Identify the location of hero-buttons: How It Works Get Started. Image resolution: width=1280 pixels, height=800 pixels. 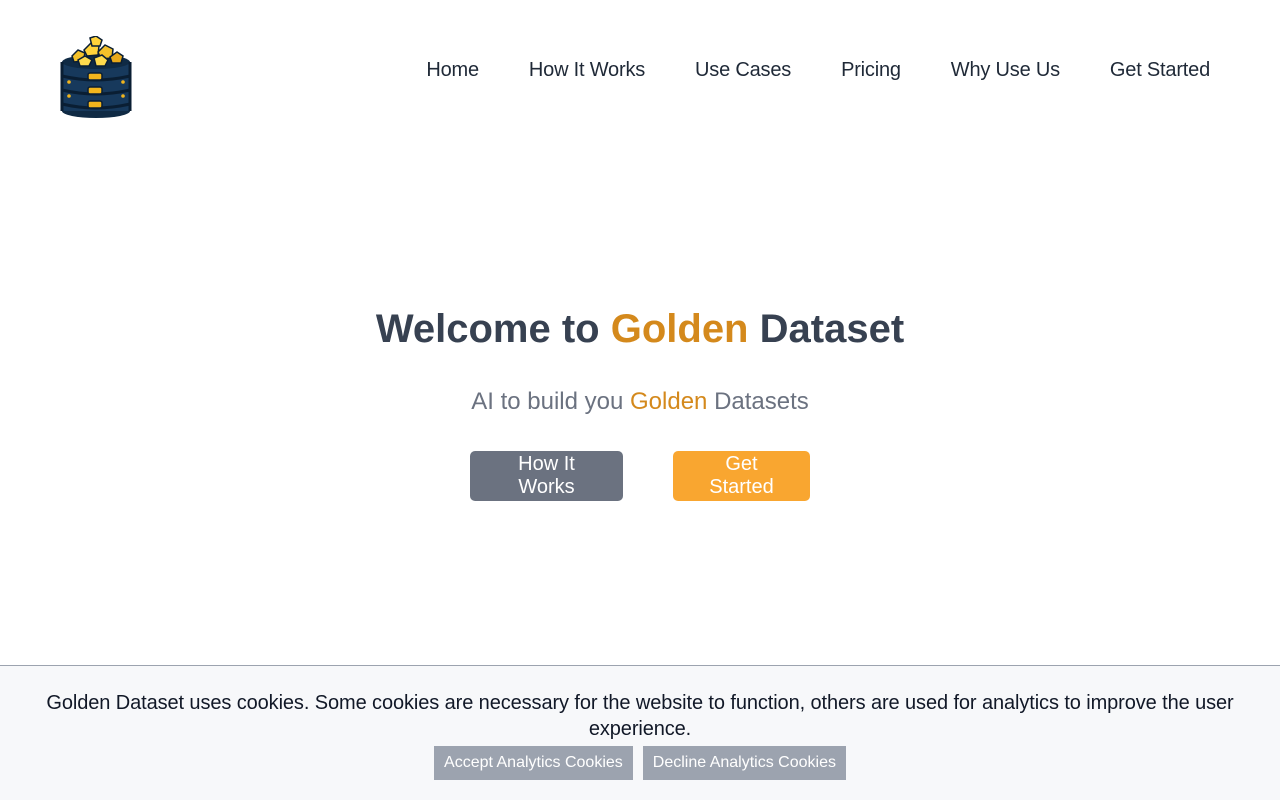
(640, 476).